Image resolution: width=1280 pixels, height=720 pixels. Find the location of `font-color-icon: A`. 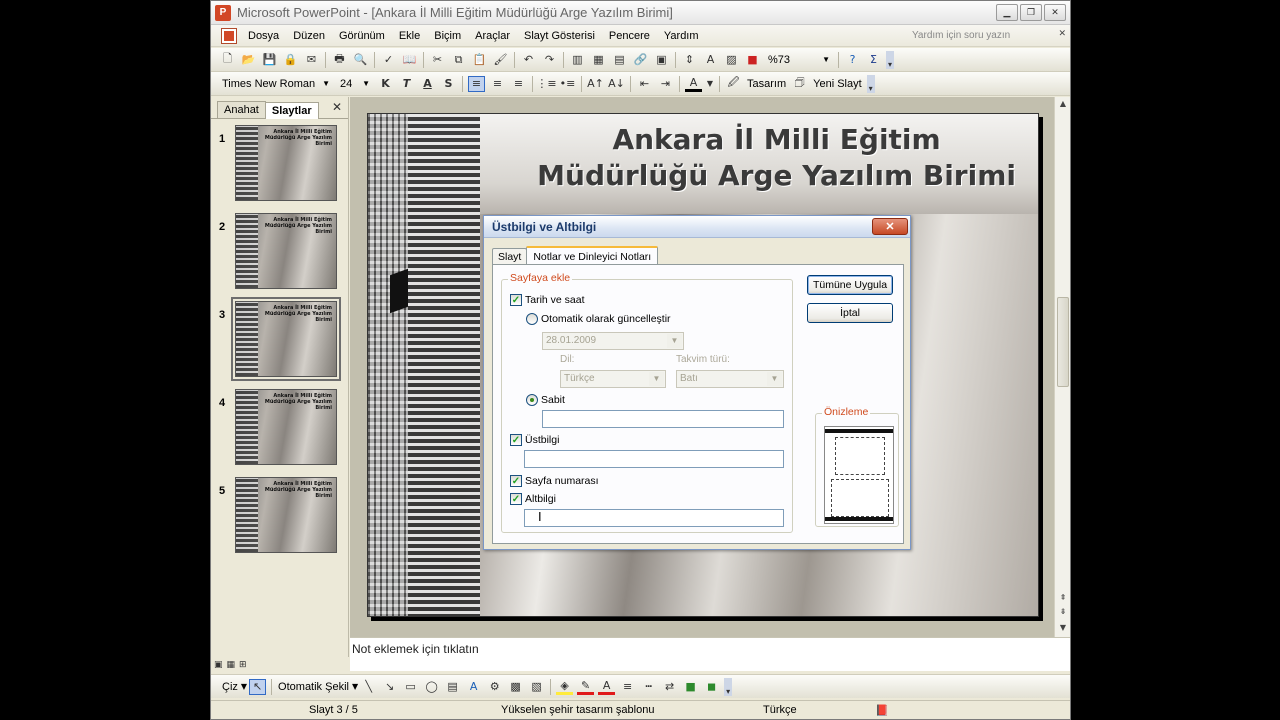

font-color-icon: A is located at coordinates (693, 84).